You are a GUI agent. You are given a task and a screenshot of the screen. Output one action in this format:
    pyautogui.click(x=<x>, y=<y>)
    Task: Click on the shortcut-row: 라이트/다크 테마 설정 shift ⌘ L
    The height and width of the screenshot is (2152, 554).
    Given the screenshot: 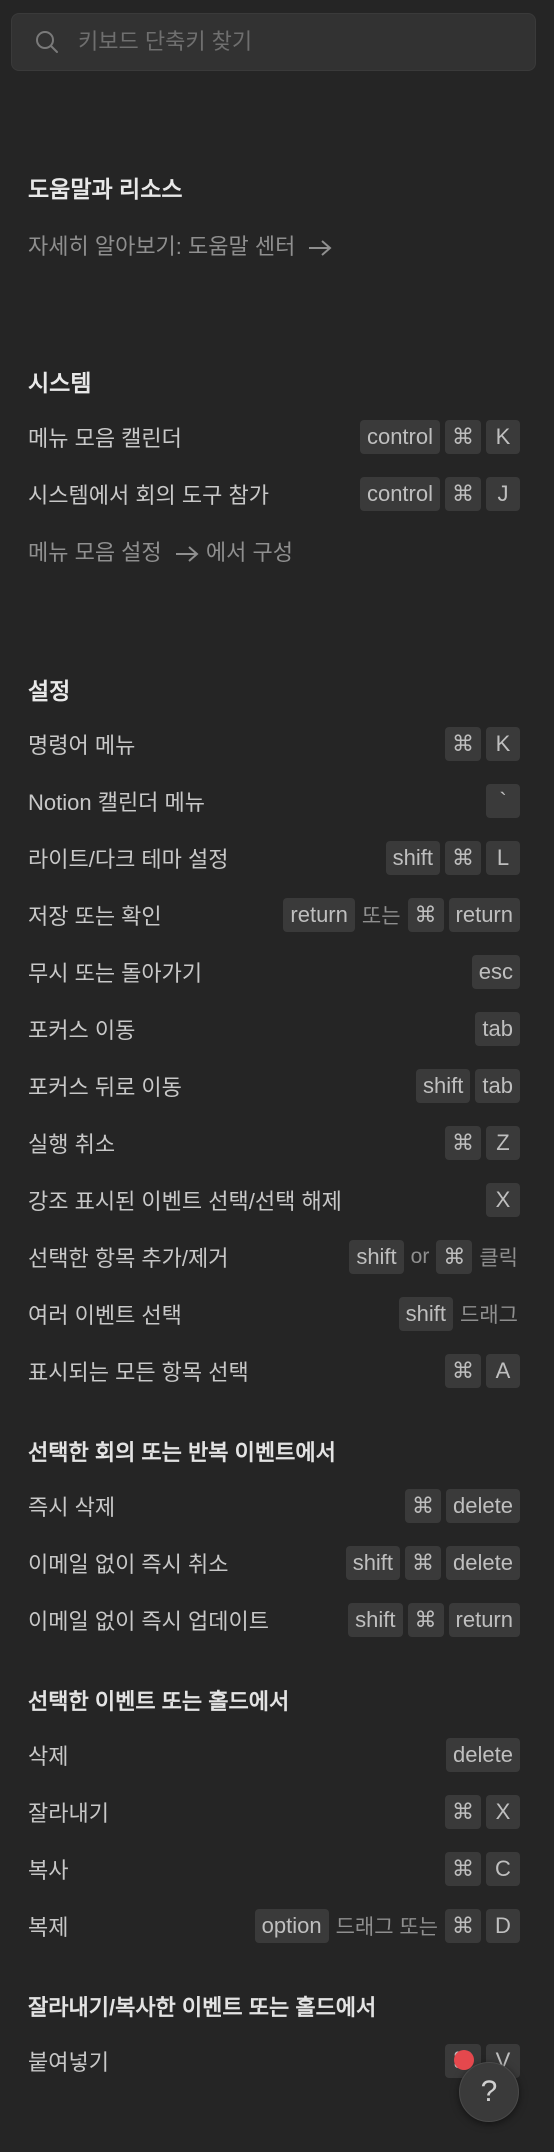 What is the action you would take?
    pyautogui.click(x=274, y=858)
    